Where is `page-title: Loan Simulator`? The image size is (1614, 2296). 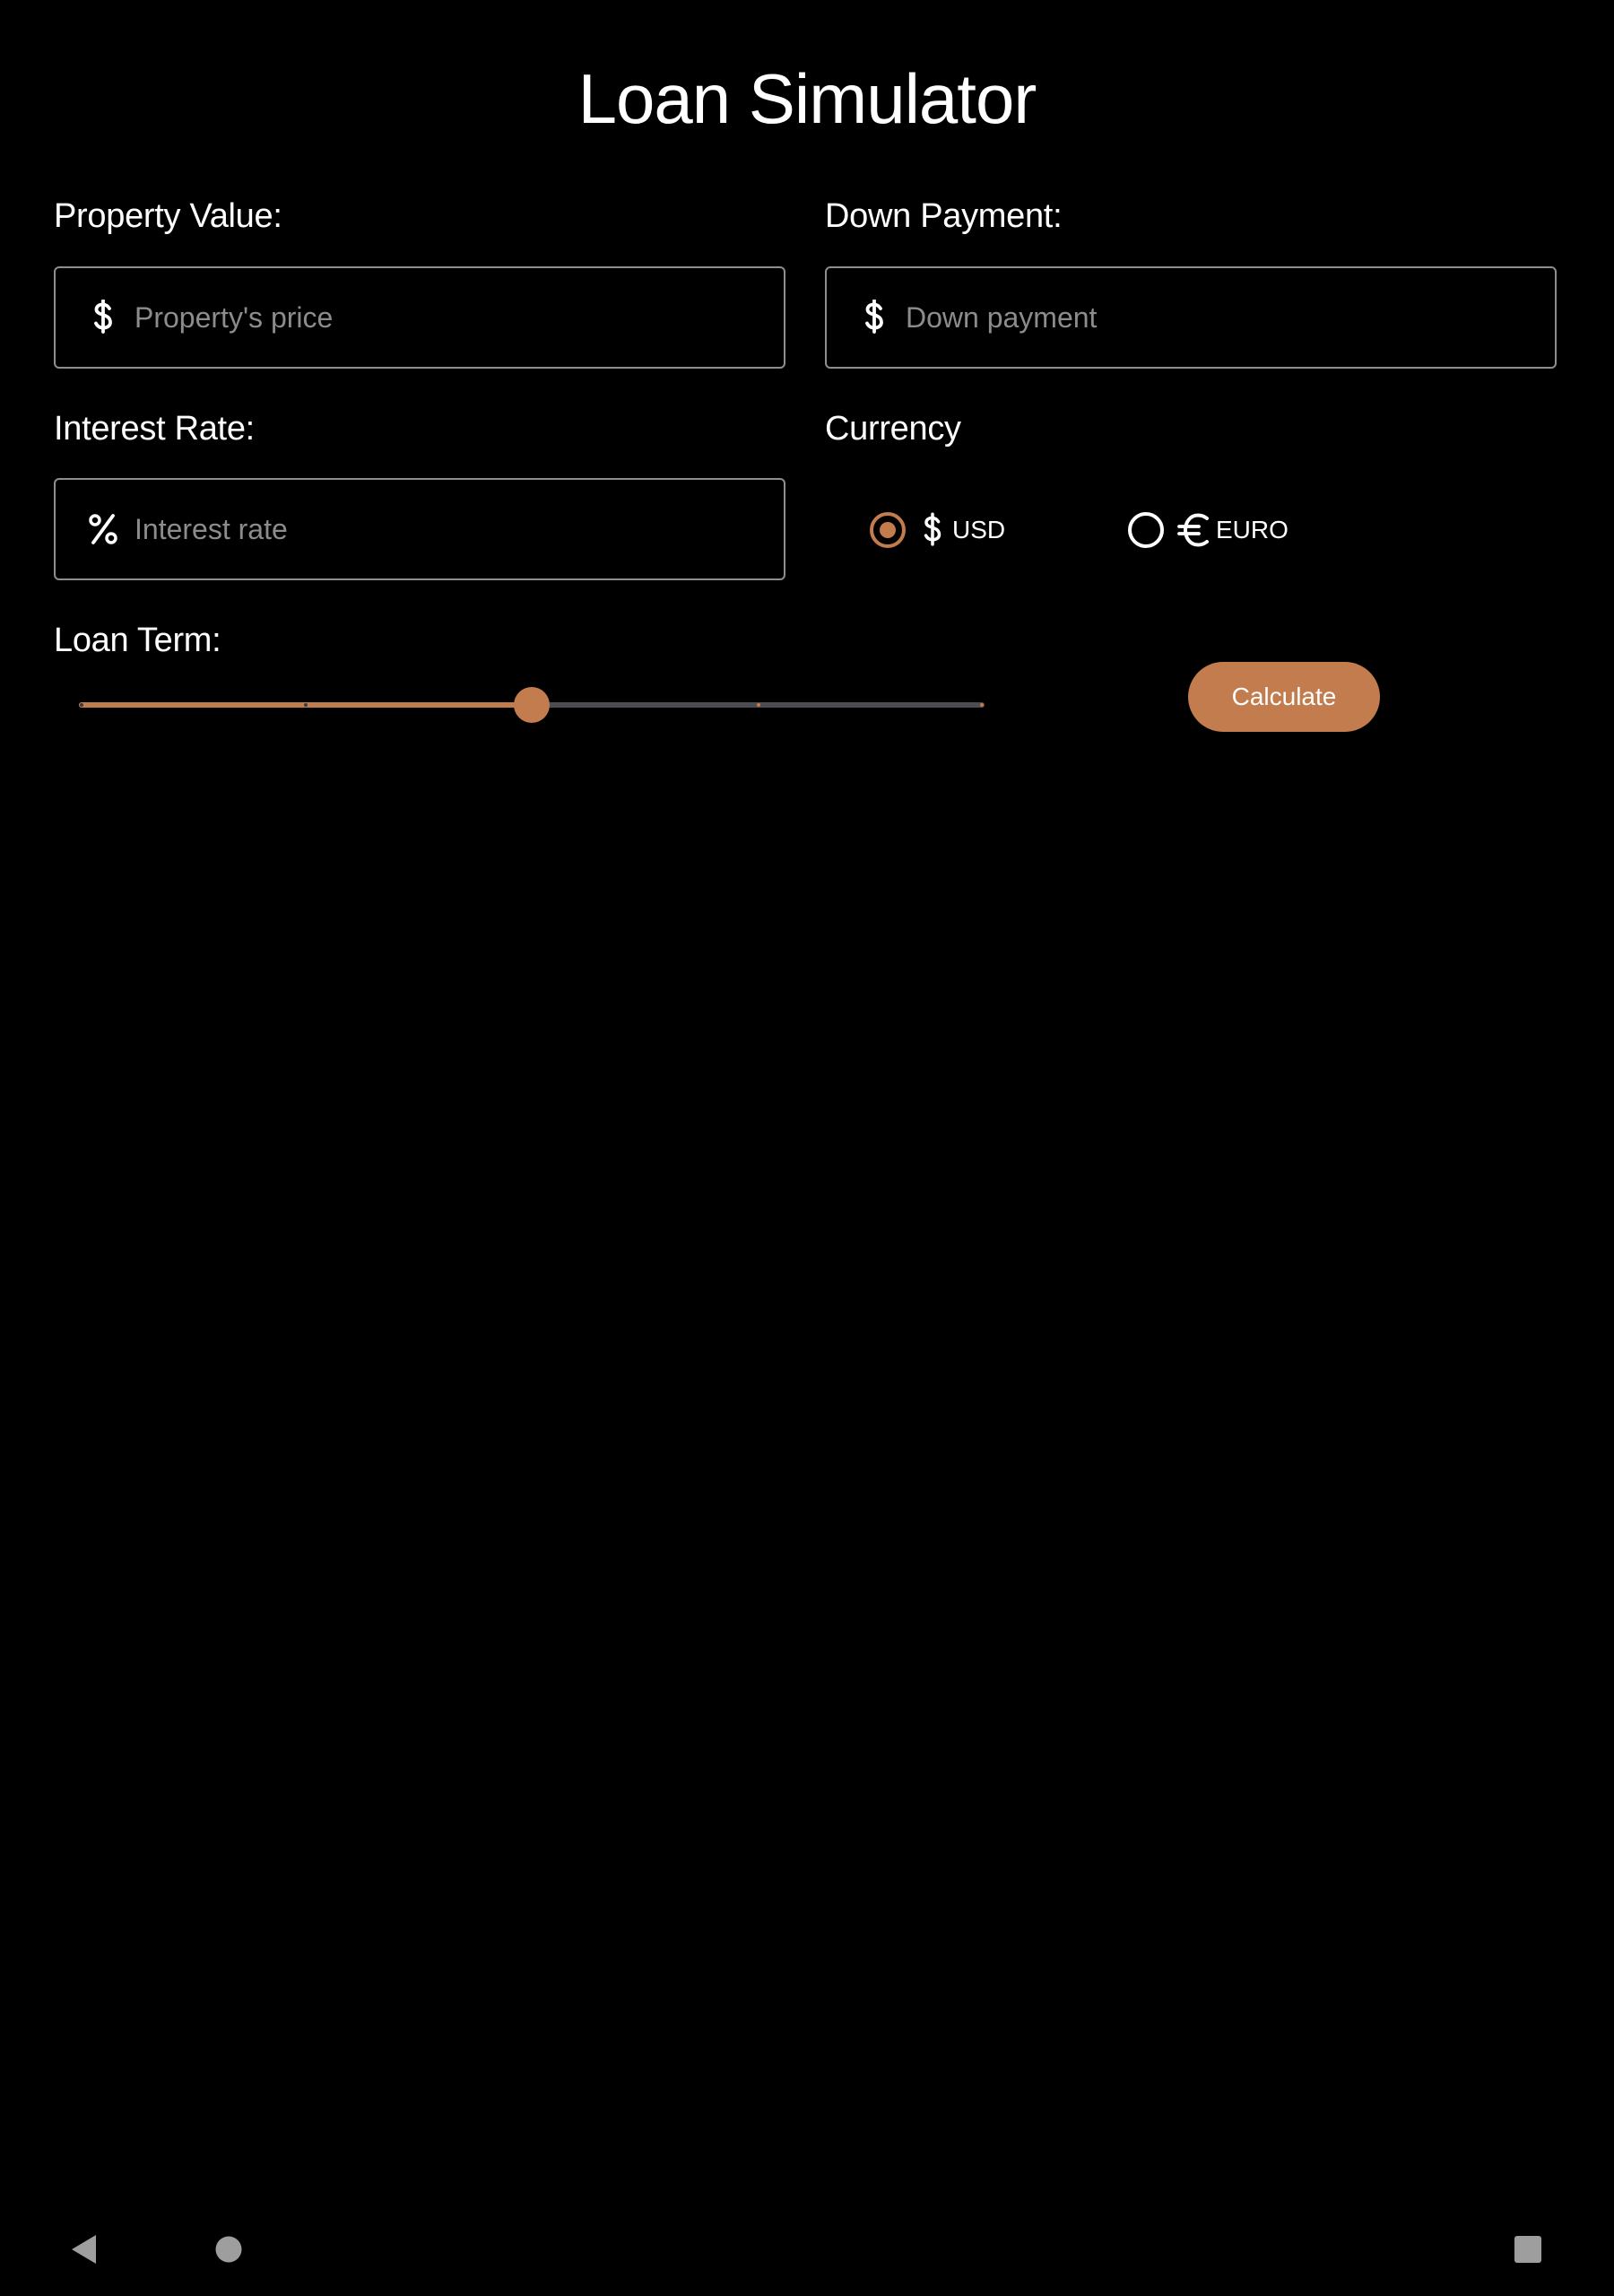
page-title: Loan Simulator is located at coordinates (807, 98).